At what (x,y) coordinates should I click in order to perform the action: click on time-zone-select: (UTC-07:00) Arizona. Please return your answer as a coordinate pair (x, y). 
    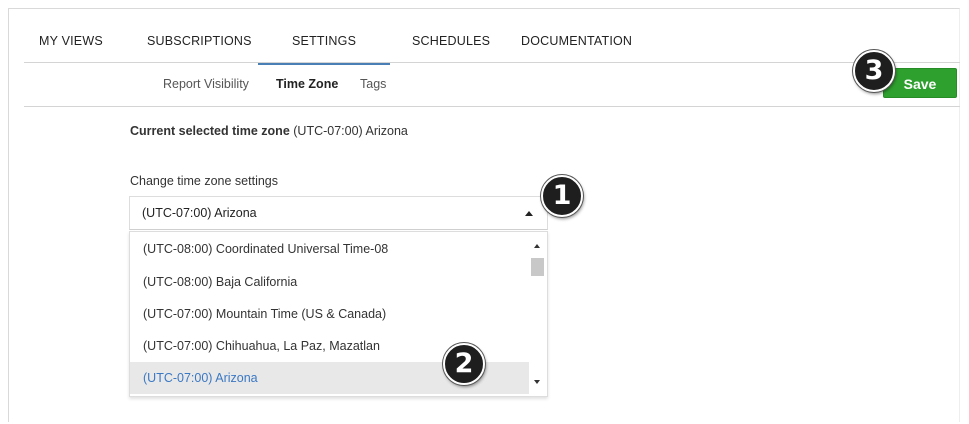
    Looking at the image, I should click on (338, 213).